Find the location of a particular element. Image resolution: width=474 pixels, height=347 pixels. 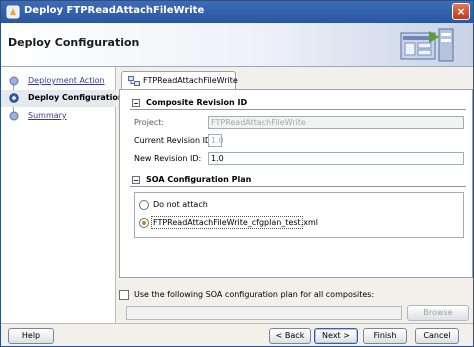

nav-step-summary: Summary is located at coordinates (58, 116).